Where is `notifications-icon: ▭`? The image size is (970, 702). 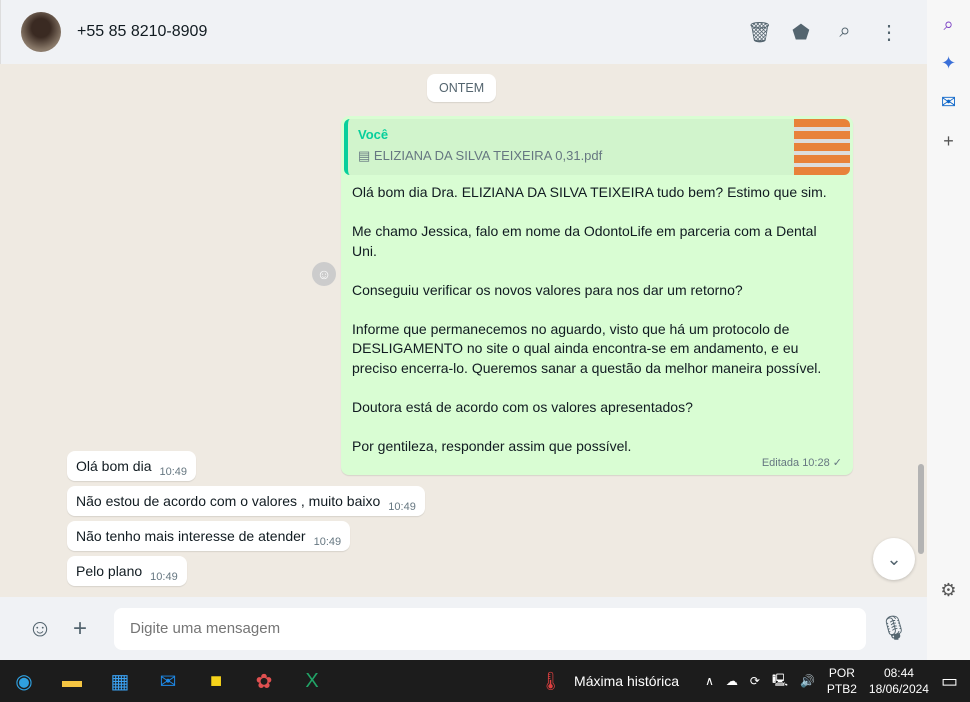
notifications-icon: ▭ is located at coordinates (949, 681).